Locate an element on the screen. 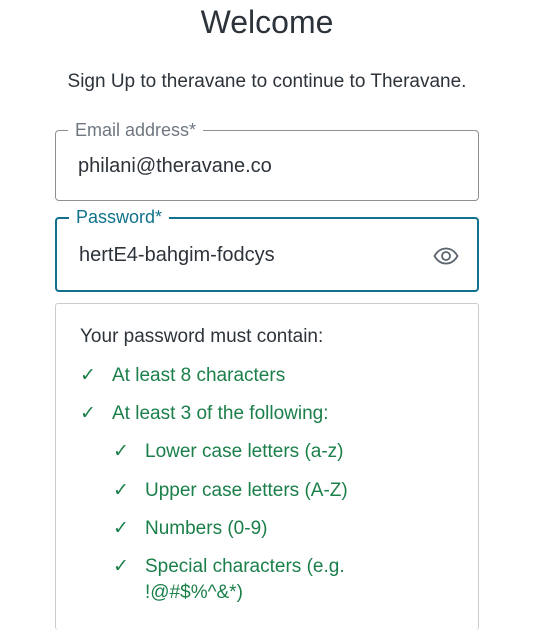  requirement-item: ✓ At least 3 of the following: is located at coordinates (261, 414).